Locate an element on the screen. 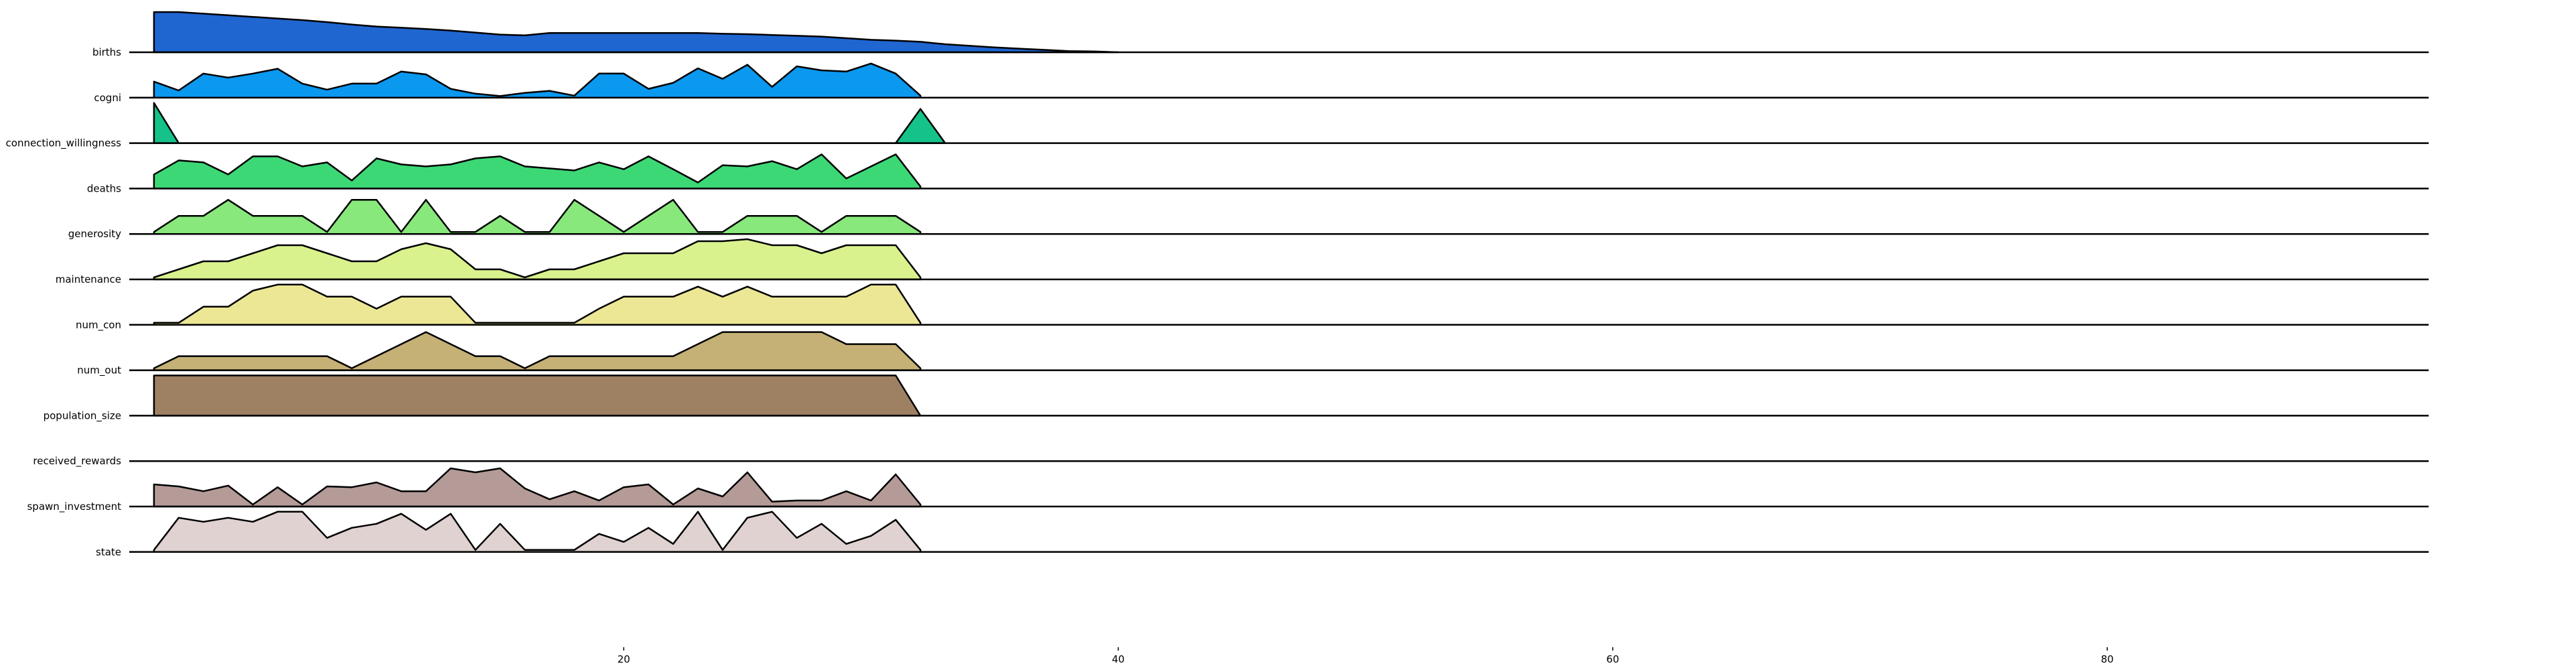 The height and width of the screenshot is (670, 2576). row-label-connection-willingness: connection_willingness is located at coordinates (64, 144).